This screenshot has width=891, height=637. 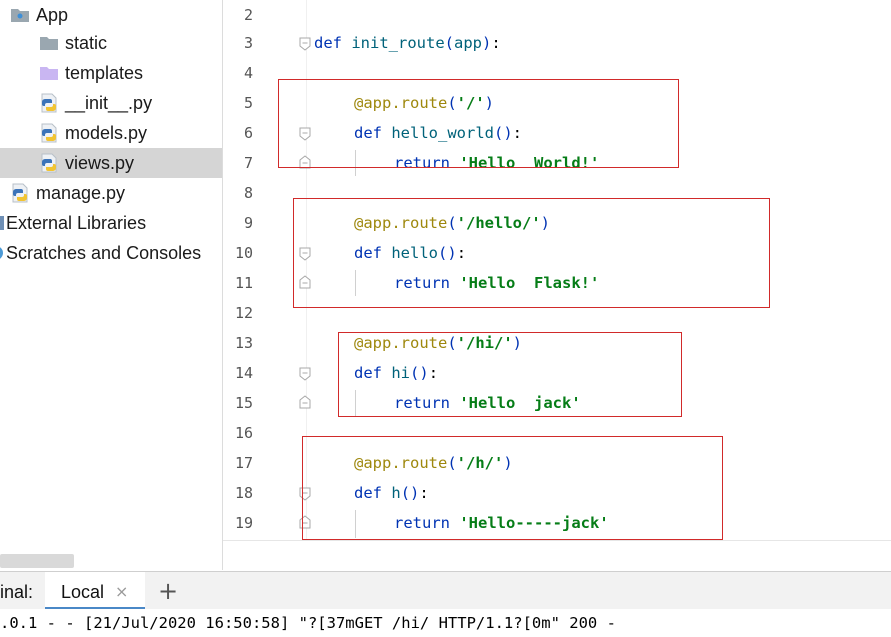 What do you see at coordinates (248, 193) in the screenshot?
I see `line-number: 8` at bounding box center [248, 193].